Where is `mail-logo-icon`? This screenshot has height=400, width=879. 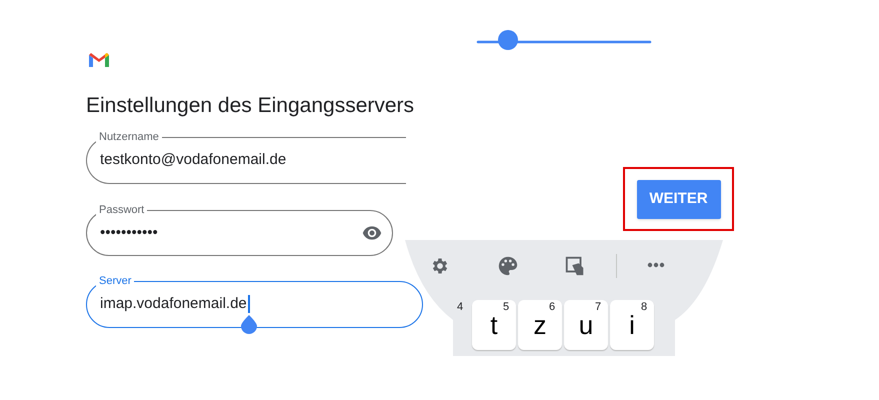 mail-logo-icon is located at coordinates (99, 60).